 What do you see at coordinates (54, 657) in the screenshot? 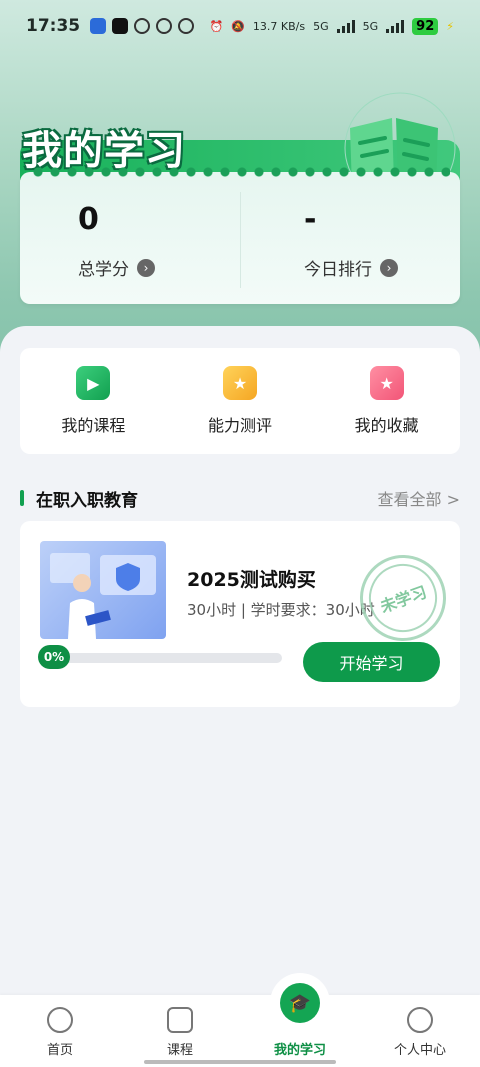
I see `progress-badge: 0%` at bounding box center [54, 657].